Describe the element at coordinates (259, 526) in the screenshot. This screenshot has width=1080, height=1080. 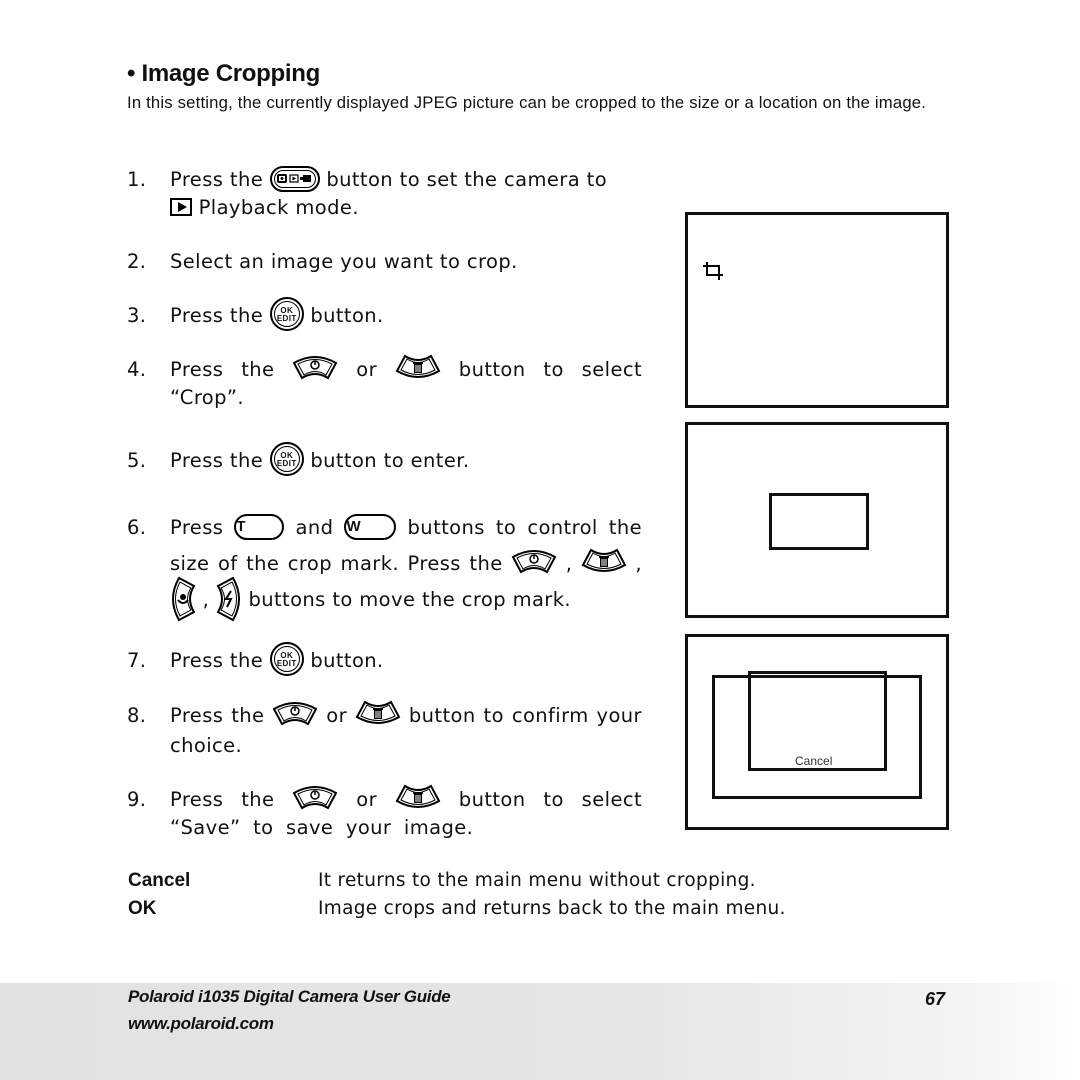
I see `tele-button-icon: T` at that location.